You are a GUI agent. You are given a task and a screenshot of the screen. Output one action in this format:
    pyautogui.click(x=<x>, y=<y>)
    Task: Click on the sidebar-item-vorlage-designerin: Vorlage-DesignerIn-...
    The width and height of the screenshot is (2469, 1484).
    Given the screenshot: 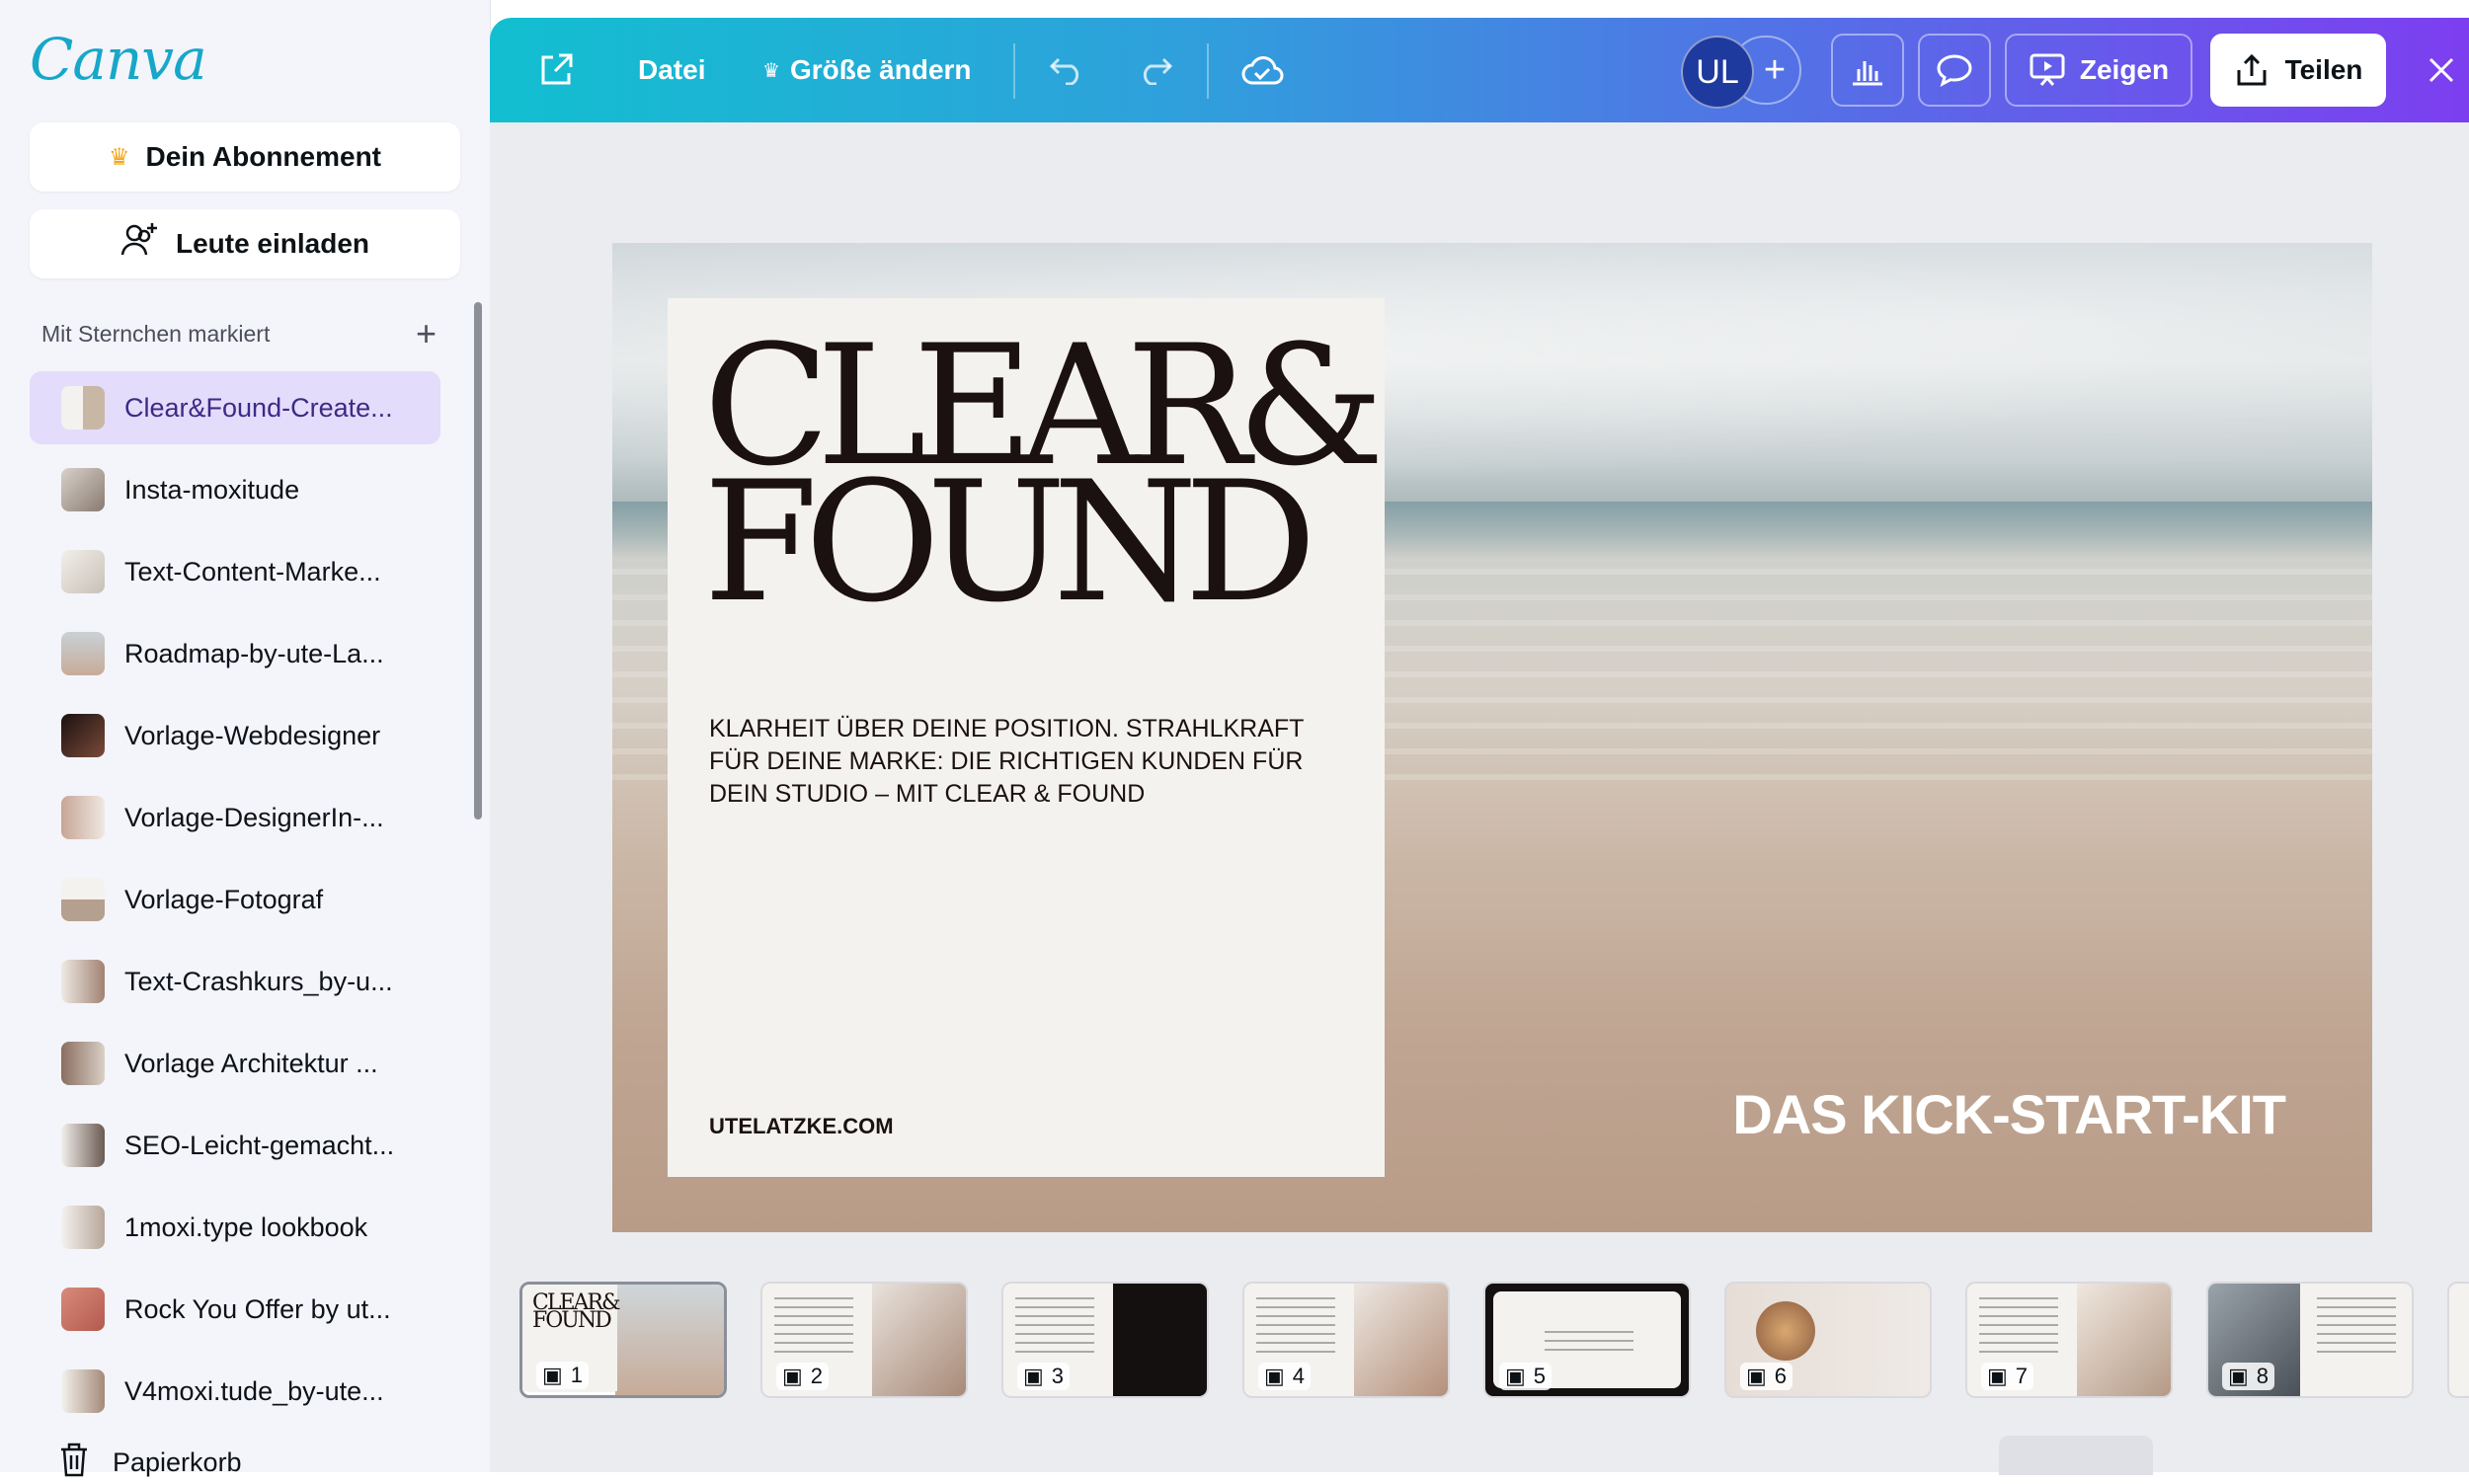 What is the action you would take?
    pyautogui.click(x=235, y=818)
    